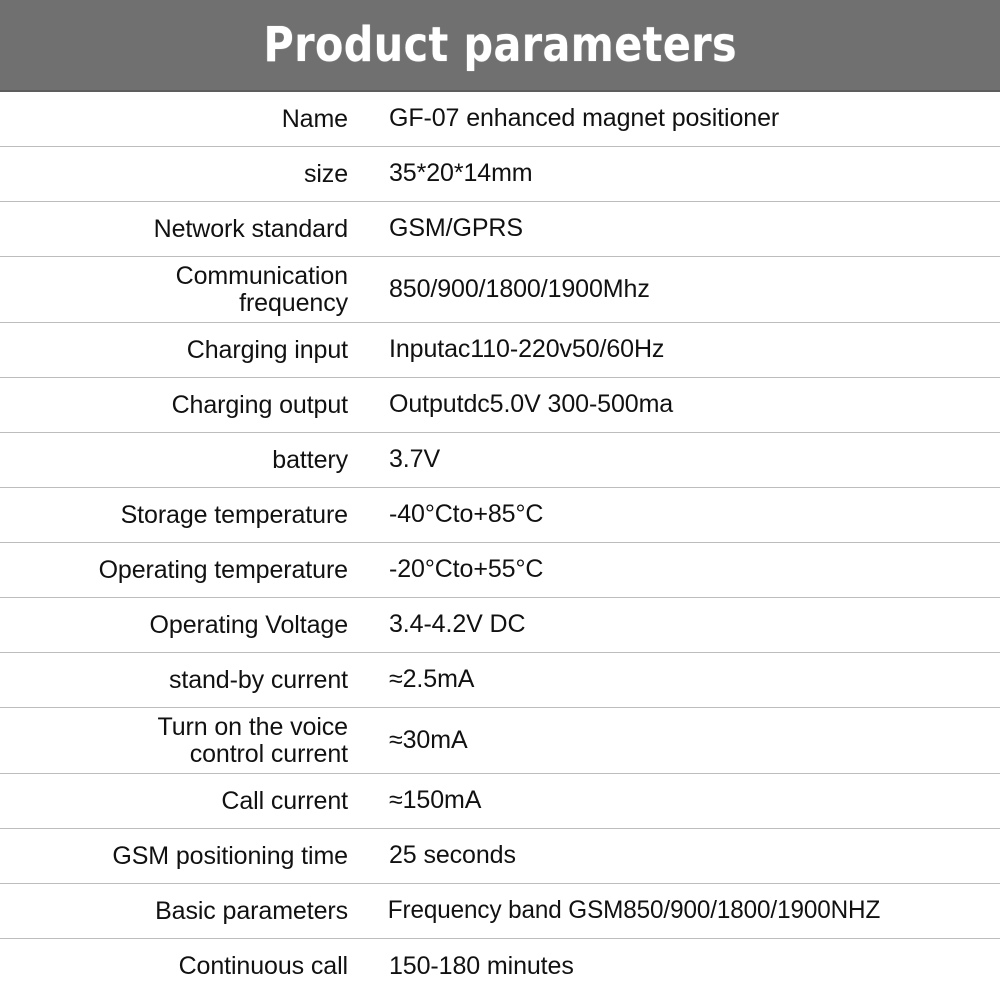  What do you see at coordinates (415, 459) in the screenshot?
I see `parameter-value: 3.7V` at bounding box center [415, 459].